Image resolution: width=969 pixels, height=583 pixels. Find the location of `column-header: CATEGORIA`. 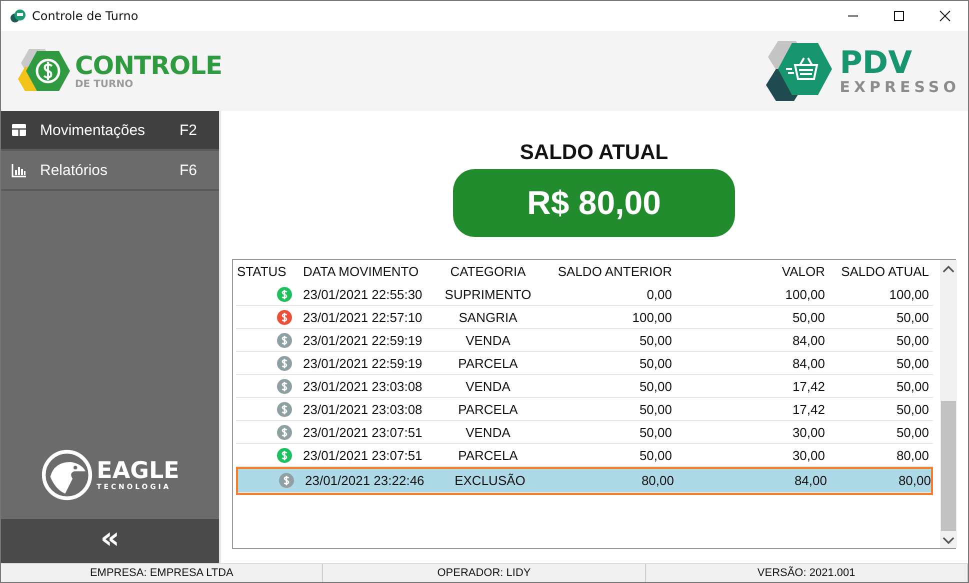

column-header: CATEGORIA is located at coordinates (488, 271).